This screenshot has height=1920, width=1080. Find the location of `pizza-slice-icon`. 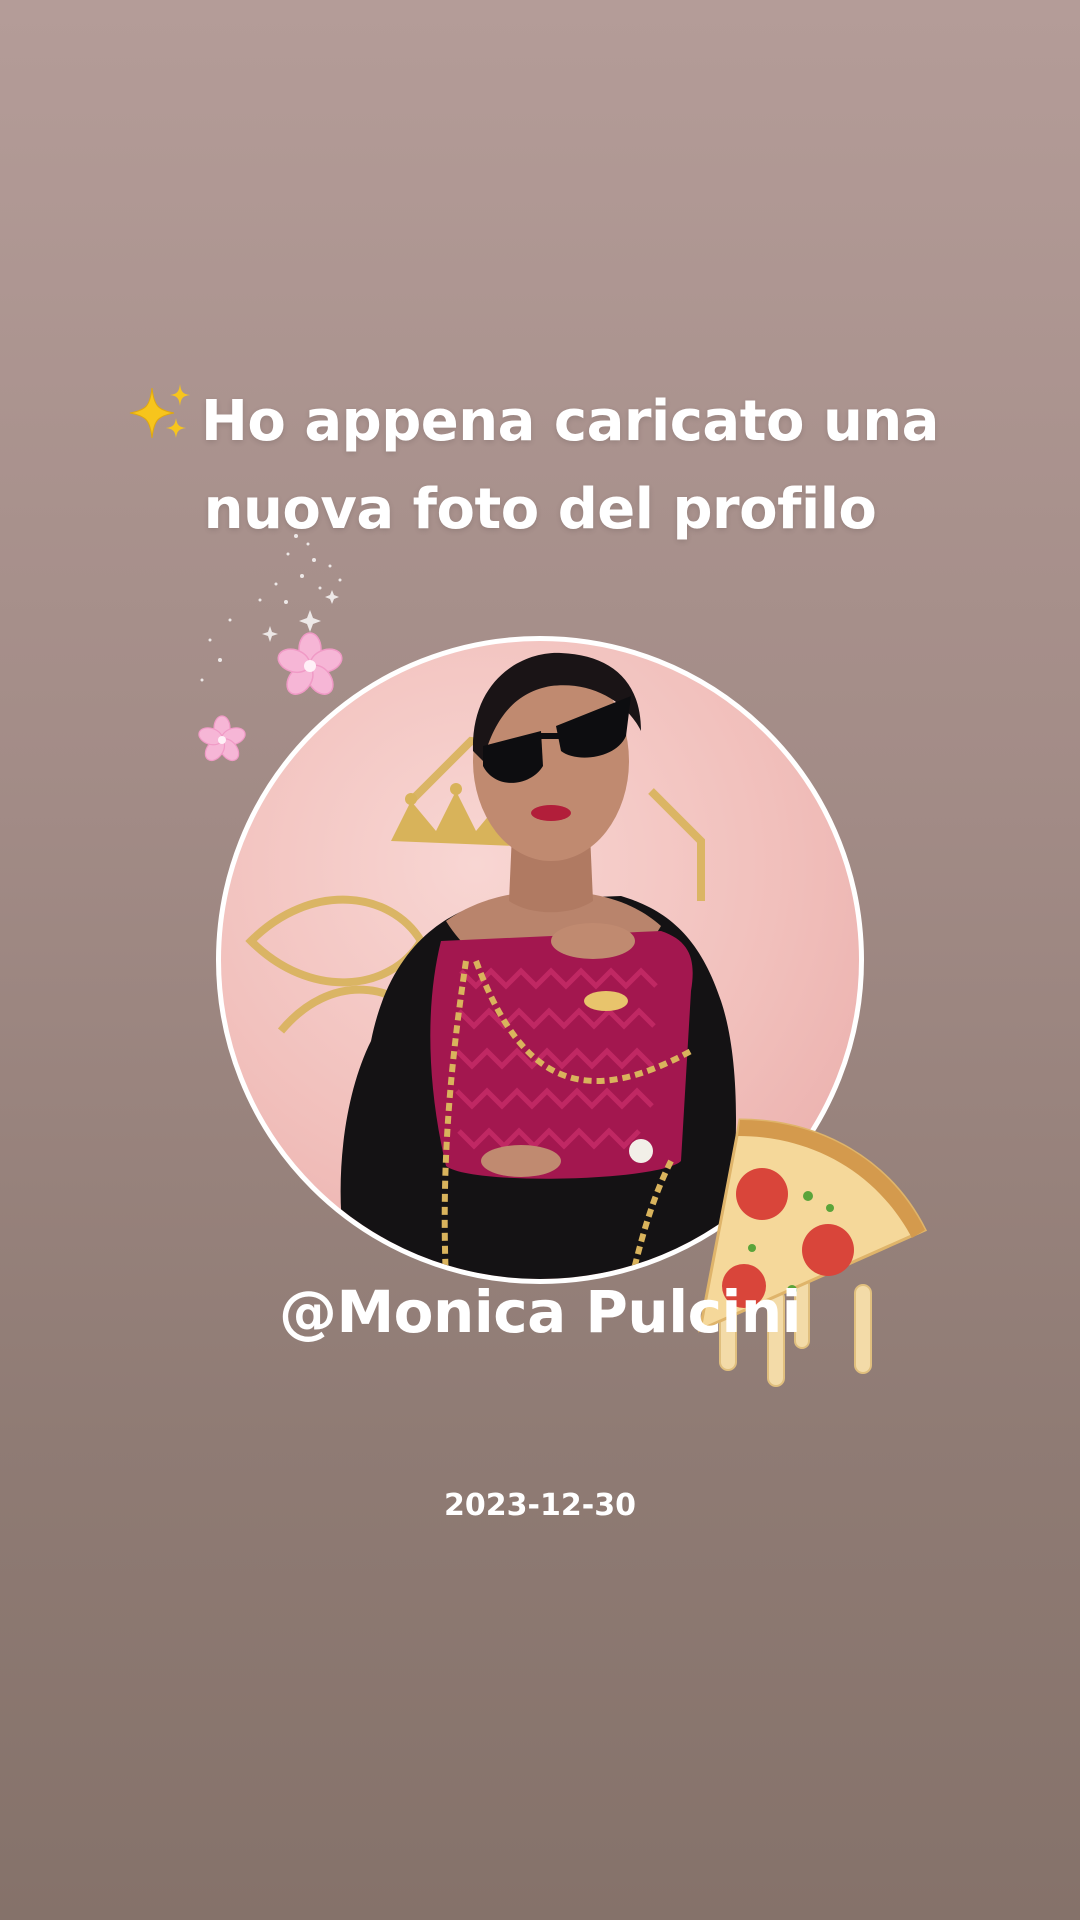

pizza-slice-icon is located at coordinates (812, 1252).